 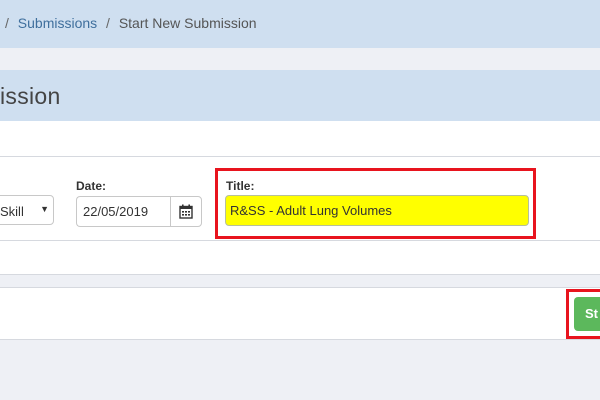 What do you see at coordinates (12, 211) in the screenshot?
I see `select-value: Skill` at bounding box center [12, 211].